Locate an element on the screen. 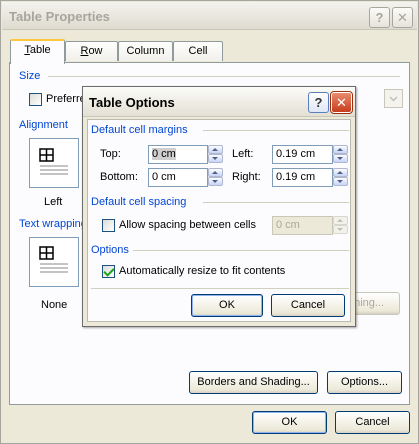  size-section-label: Size is located at coordinates (30, 76).